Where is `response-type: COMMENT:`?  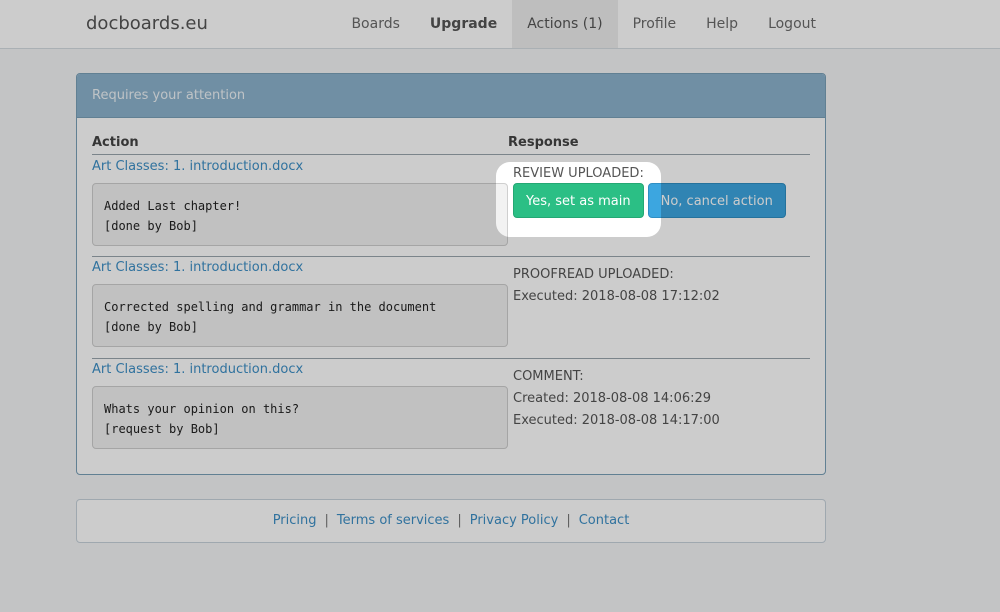 response-type: COMMENT: is located at coordinates (548, 376).